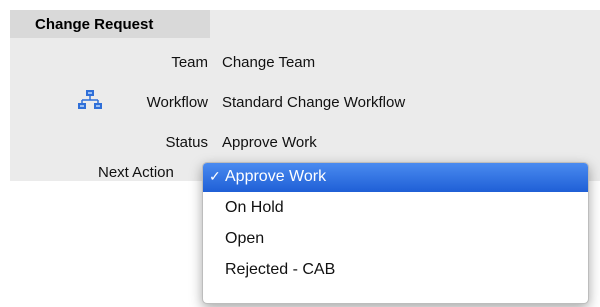 This screenshot has width=600, height=307. What do you see at coordinates (269, 62) in the screenshot?
I see `team-value: Change Team` at bounding box center [269, 62].